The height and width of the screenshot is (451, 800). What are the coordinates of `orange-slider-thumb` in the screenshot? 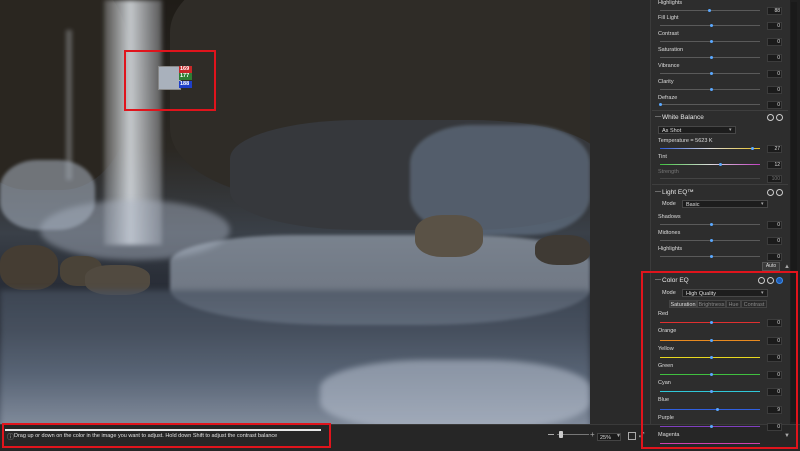 It's located at (711, 340).